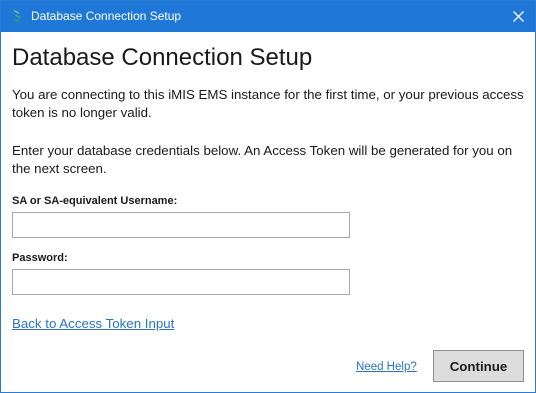  What do you see at coordinates (162, 57) in the screenshot?
I see `page-title: Database Connection Setup` at bounding box center [162, 57].